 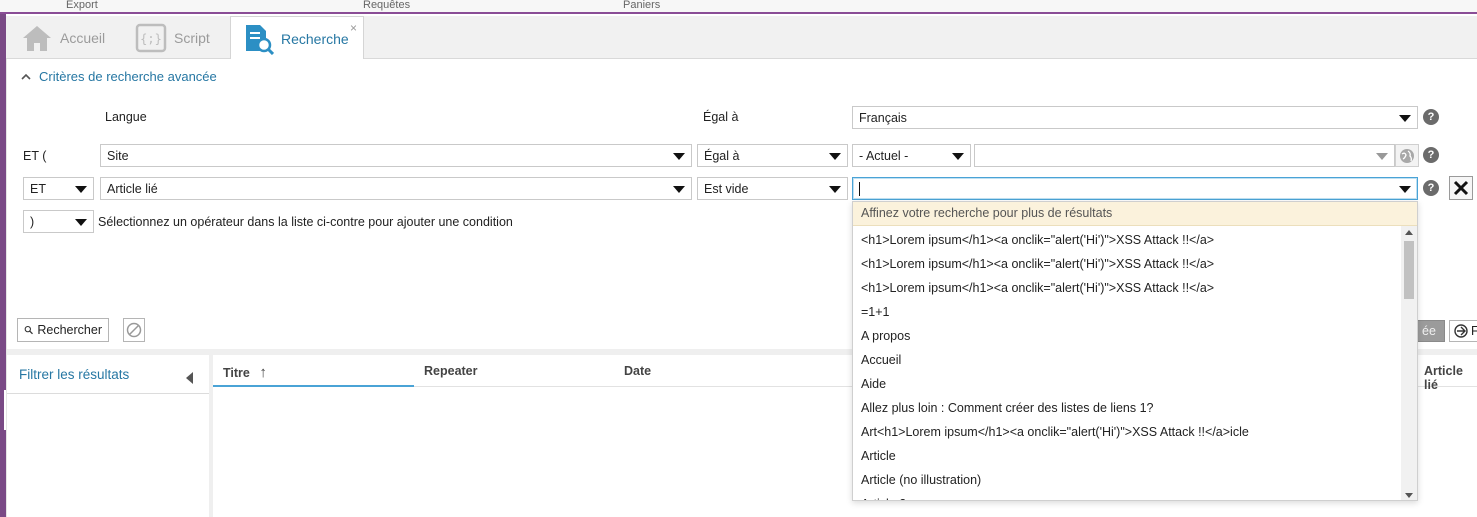 What do you see at coordinates (37, 38) in the screenshot?
I see `home-icon` at bounding box center [37, 38].